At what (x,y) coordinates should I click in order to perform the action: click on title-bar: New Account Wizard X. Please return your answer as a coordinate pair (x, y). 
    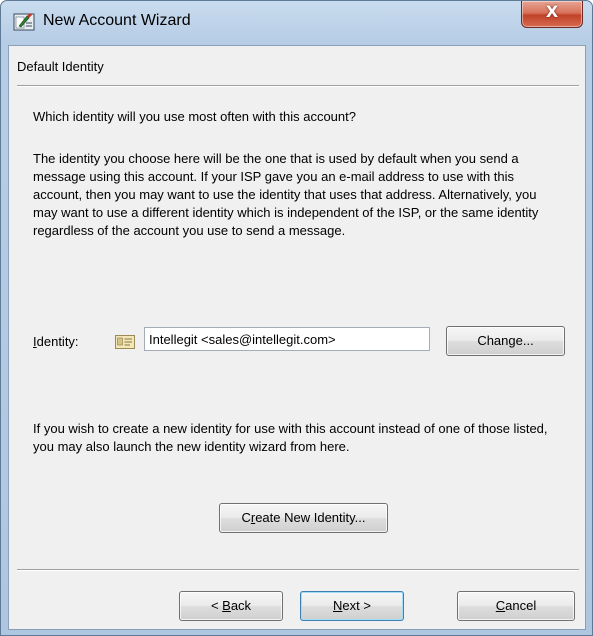
    Looking at the image, I should click on (296, 23).